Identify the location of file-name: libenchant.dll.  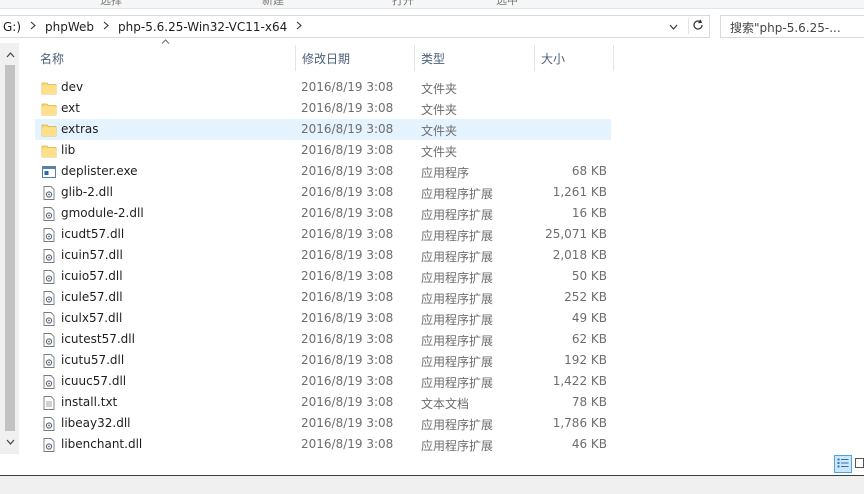
(102, 444).